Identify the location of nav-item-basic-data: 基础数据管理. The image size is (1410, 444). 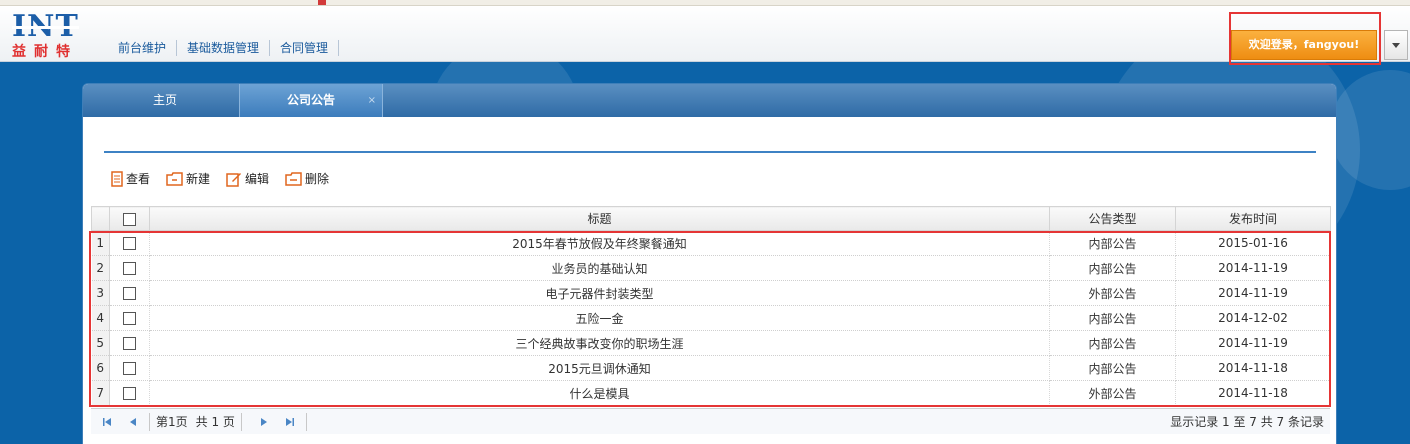
(224, 48).